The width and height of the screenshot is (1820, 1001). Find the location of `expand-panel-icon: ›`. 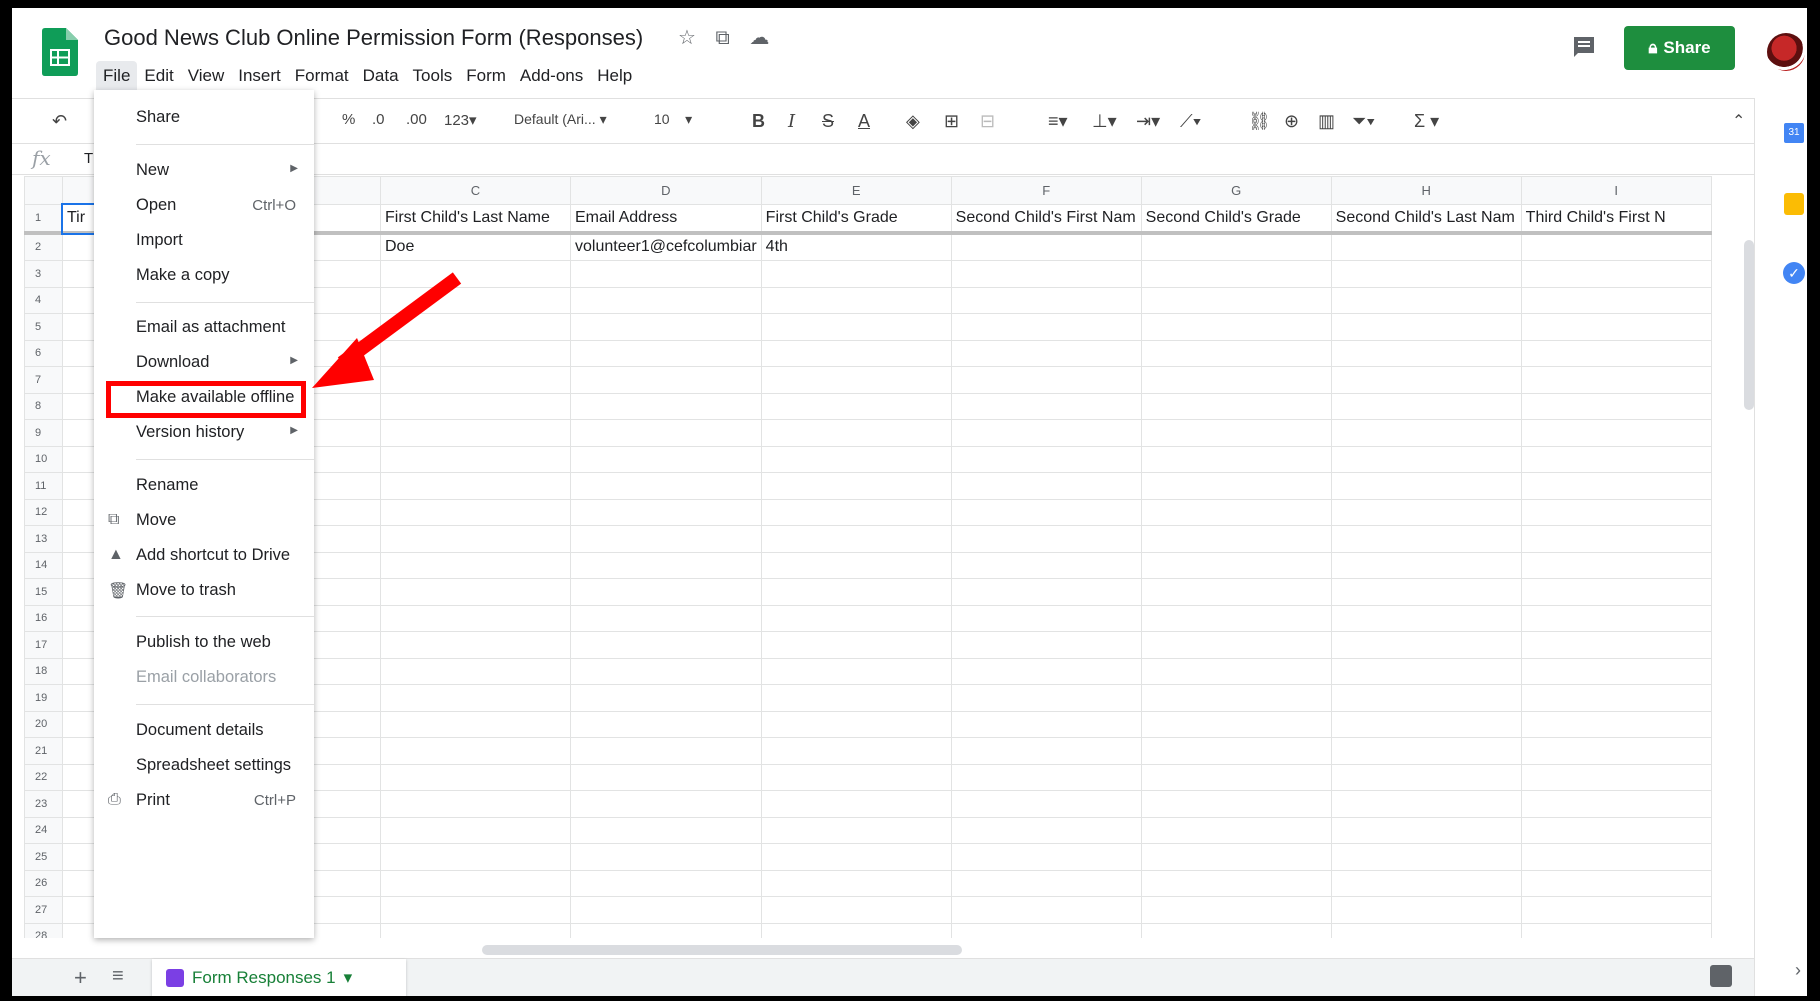

expand-panel-icon: › is located at coordinates (1798, 970).